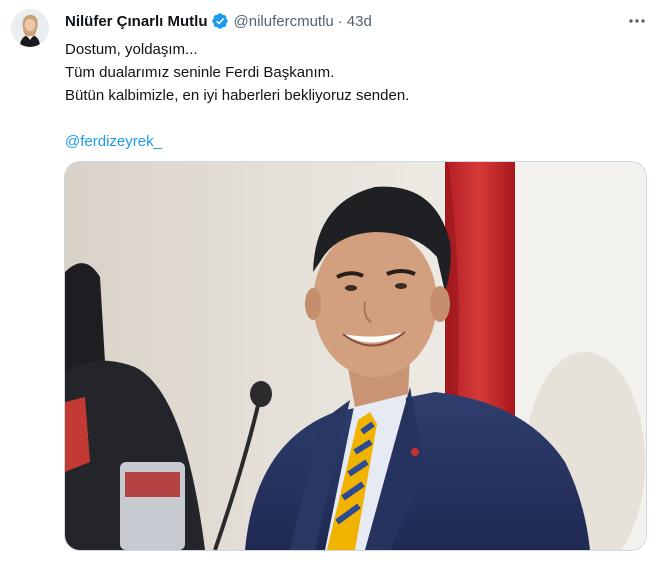 The width and height of the screenshot is (670, 563). I want to click on avatar, so click(30, 28).